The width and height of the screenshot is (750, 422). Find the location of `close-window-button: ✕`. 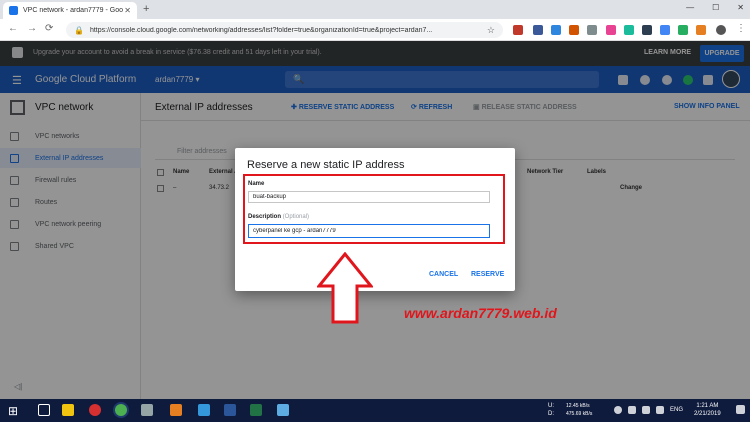

close-window-button: ✕ is located at coordinates (740, 7).